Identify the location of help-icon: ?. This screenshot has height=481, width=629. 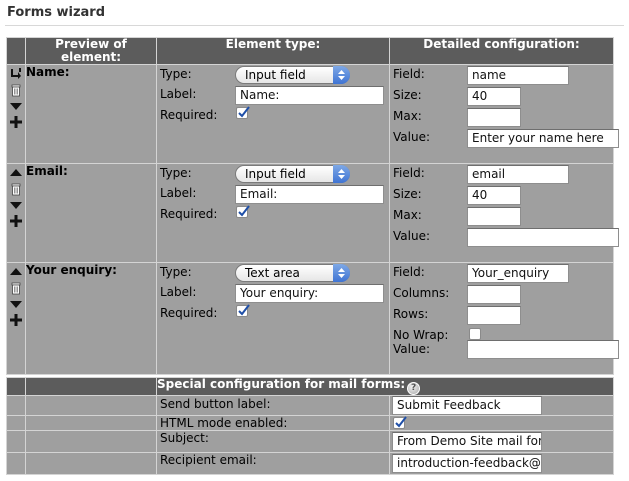
(414, 388).